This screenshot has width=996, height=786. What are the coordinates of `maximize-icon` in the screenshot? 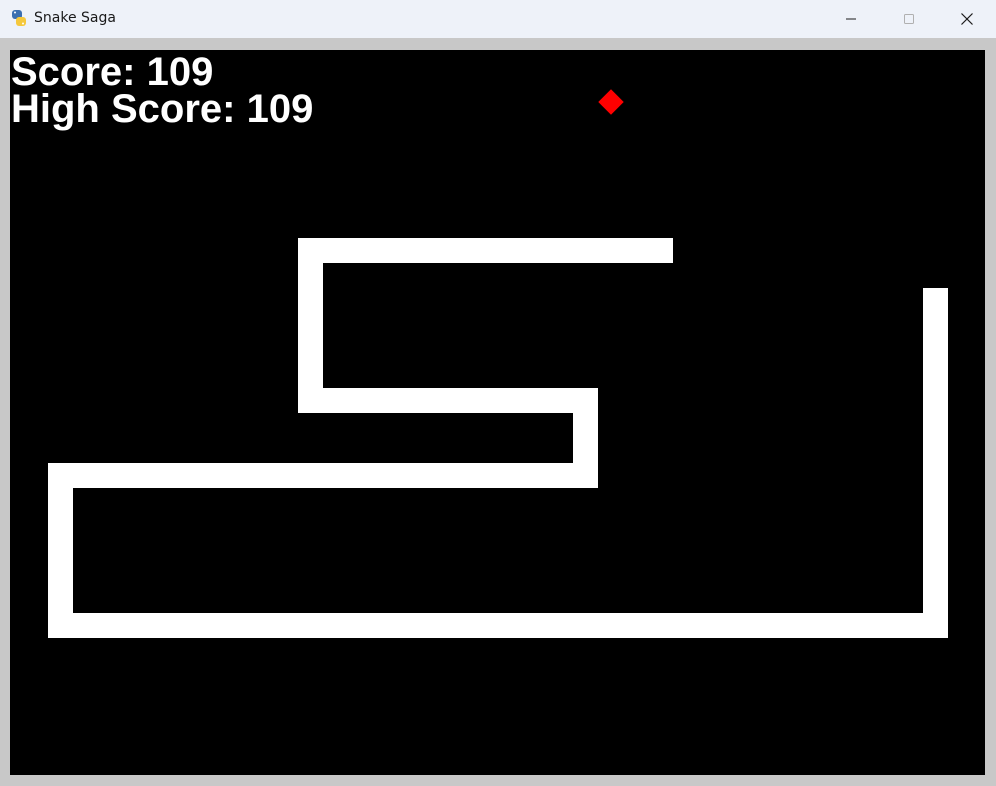 It's located at (909, 19).